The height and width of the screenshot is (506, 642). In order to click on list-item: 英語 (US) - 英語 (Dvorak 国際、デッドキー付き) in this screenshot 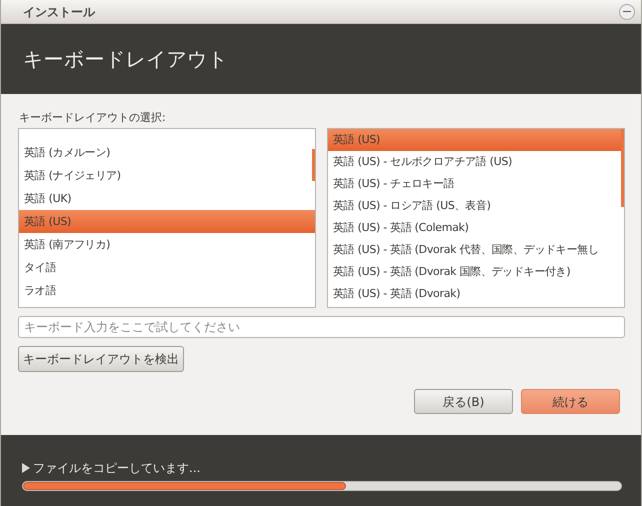, I will do `click(476, 272)`.